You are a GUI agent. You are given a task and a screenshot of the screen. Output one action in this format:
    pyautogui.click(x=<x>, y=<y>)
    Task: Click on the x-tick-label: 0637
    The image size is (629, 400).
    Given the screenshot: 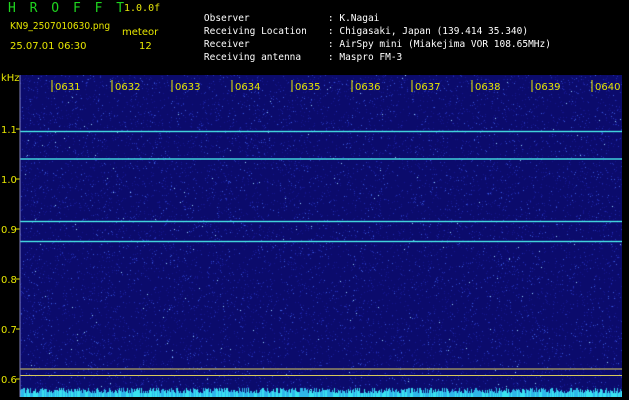 What is the action you would take?
    pyautogui.click(x=427, y=87)
    